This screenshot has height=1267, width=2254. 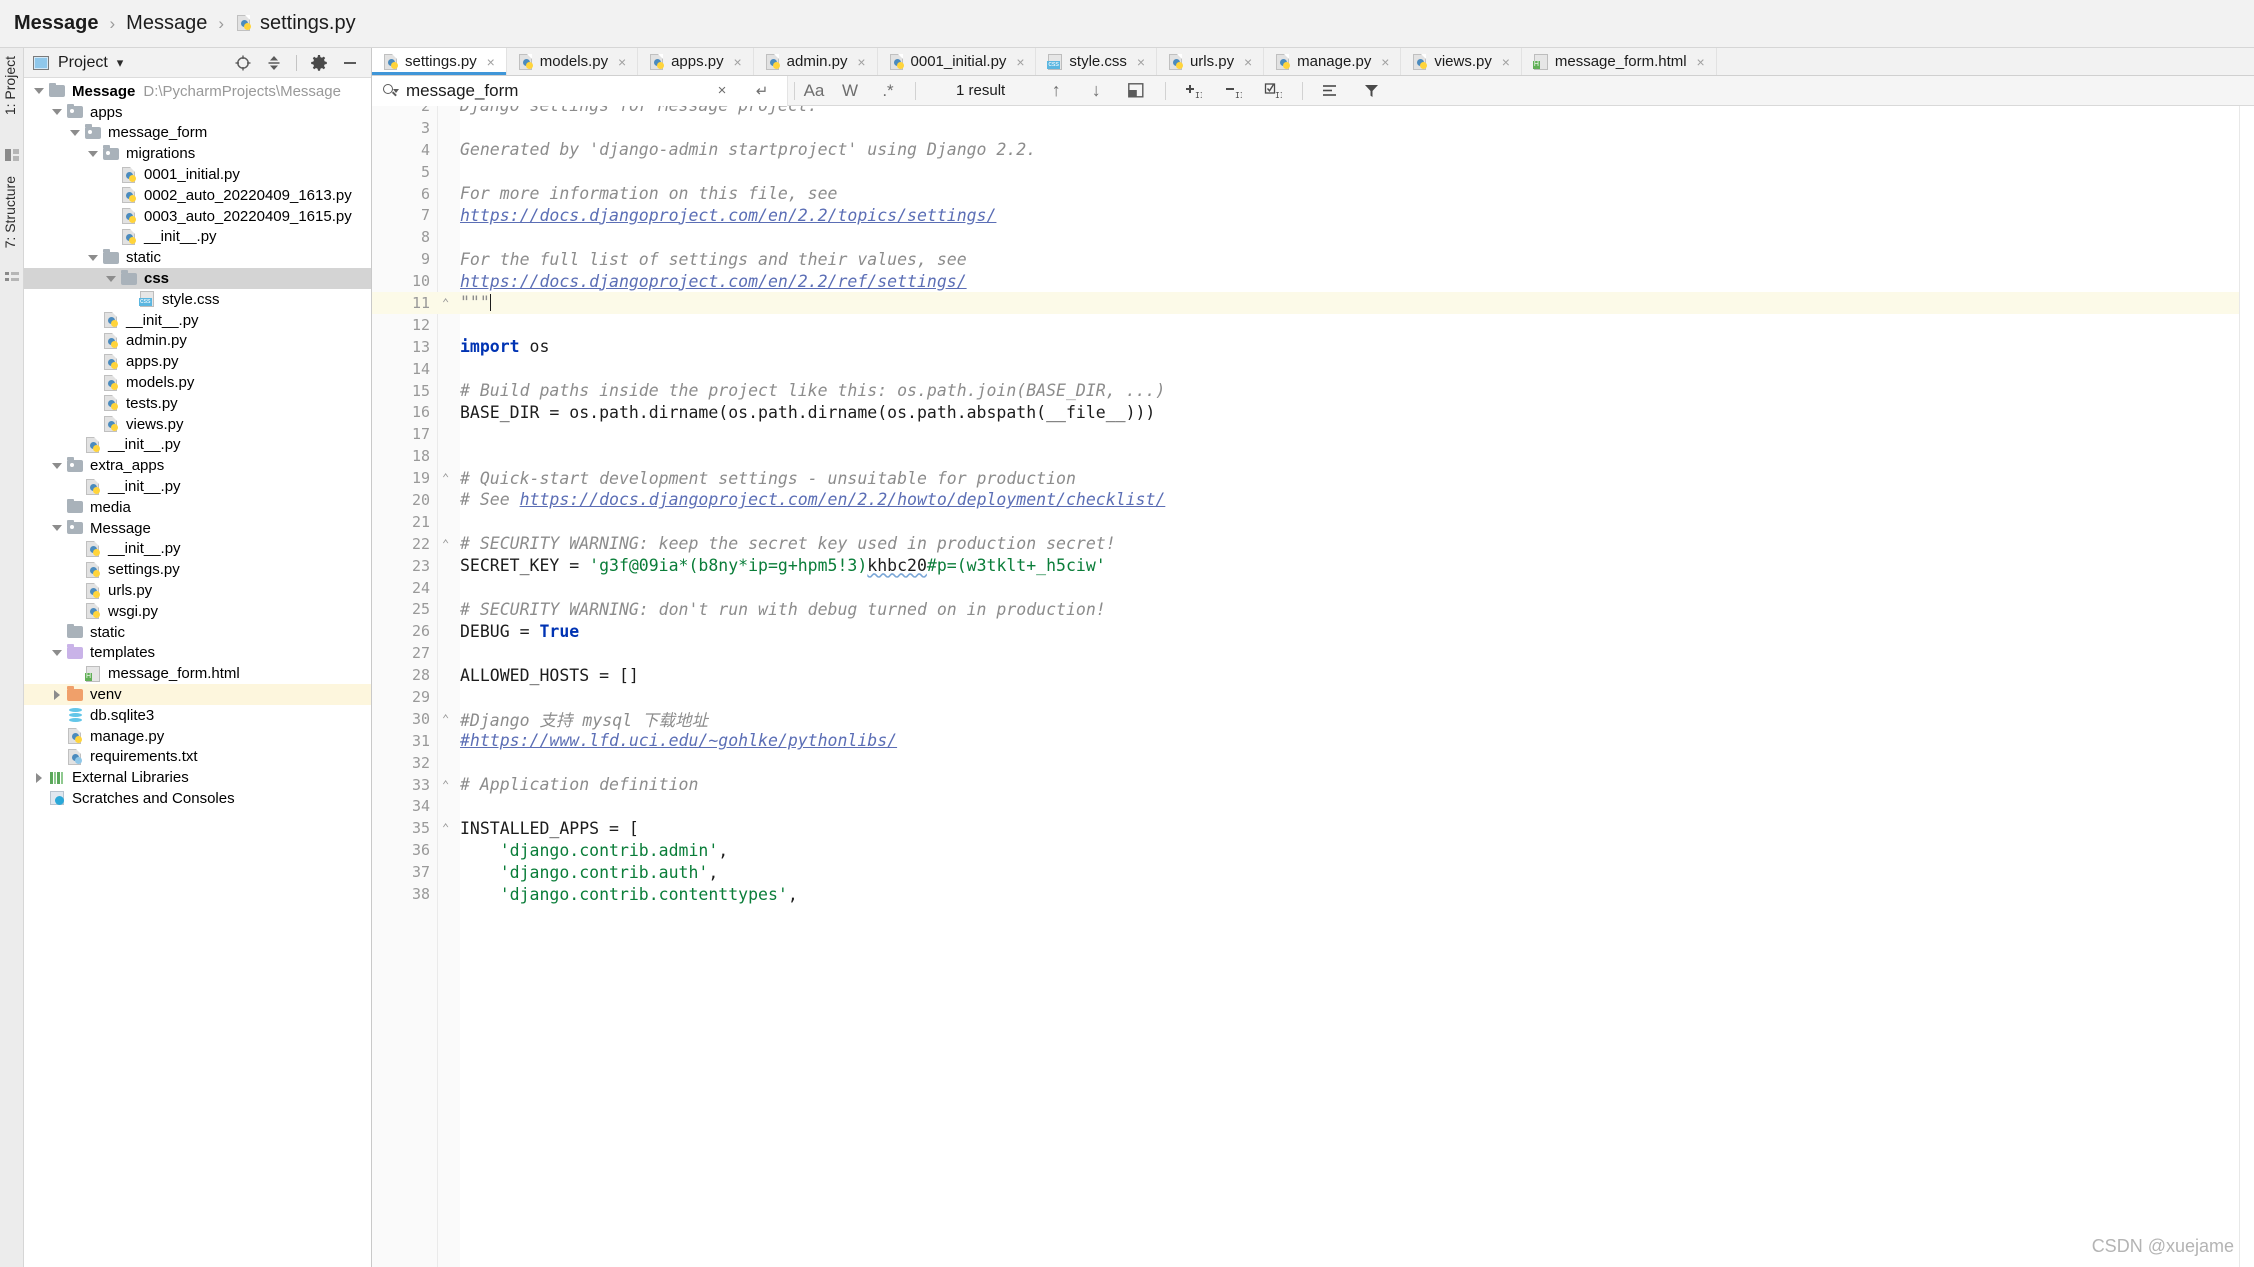 What do you see at coordinates (850, 91) in the screenshot?
I see `whole-words-toggle: W` at bounding box center [850, 91].